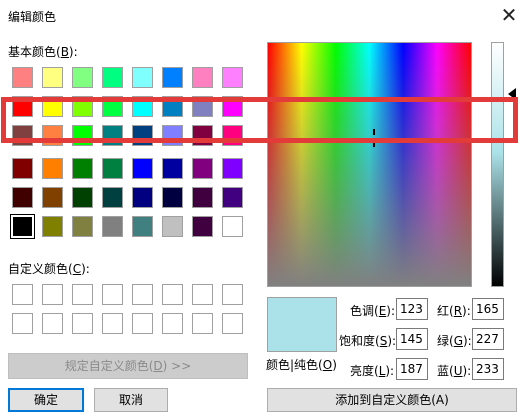  What do you see at coordinates (301, 364) in the screenshot?
I see `preview-label: 颜色|纯色(O)` at bounding box center [301, 364].